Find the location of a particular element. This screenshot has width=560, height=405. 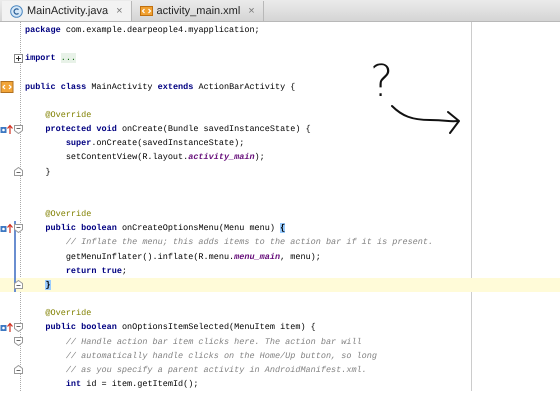

keyword-text: extends is located at coordinates (176, 87).